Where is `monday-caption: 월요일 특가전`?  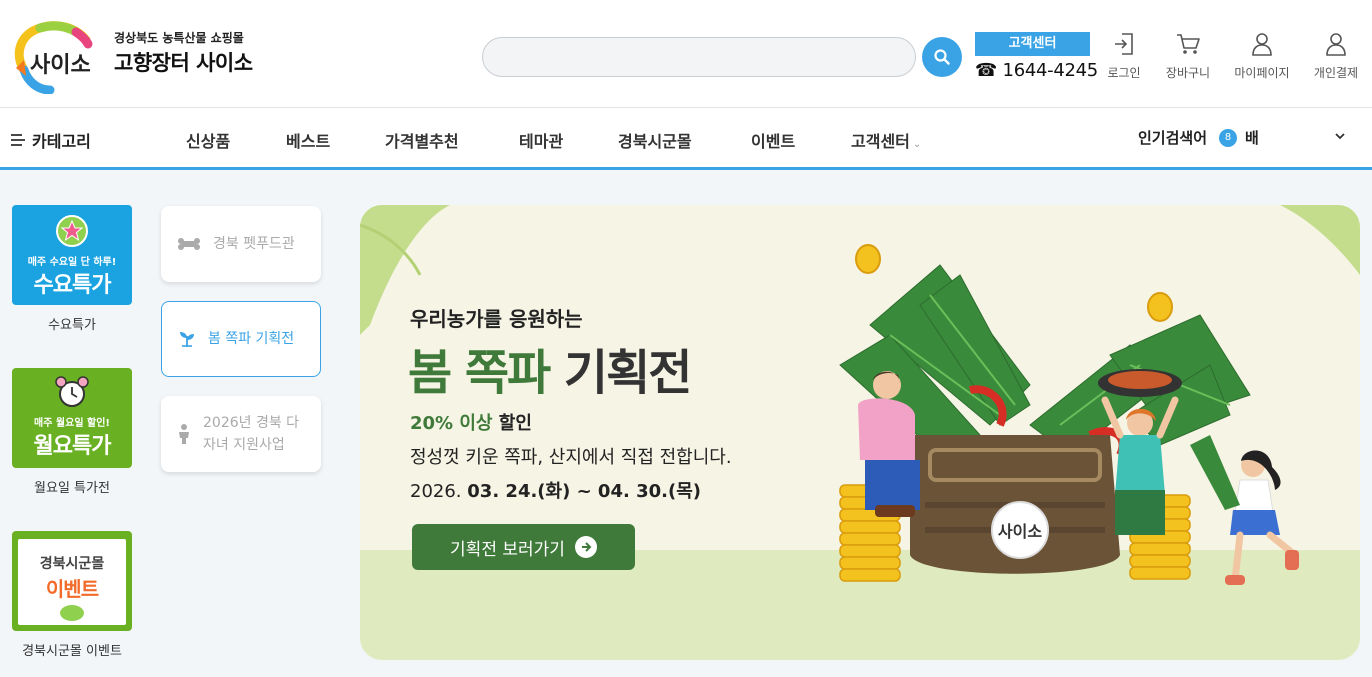
monday-caption: 월요일 특가전 is located at coordinates (72, 488).